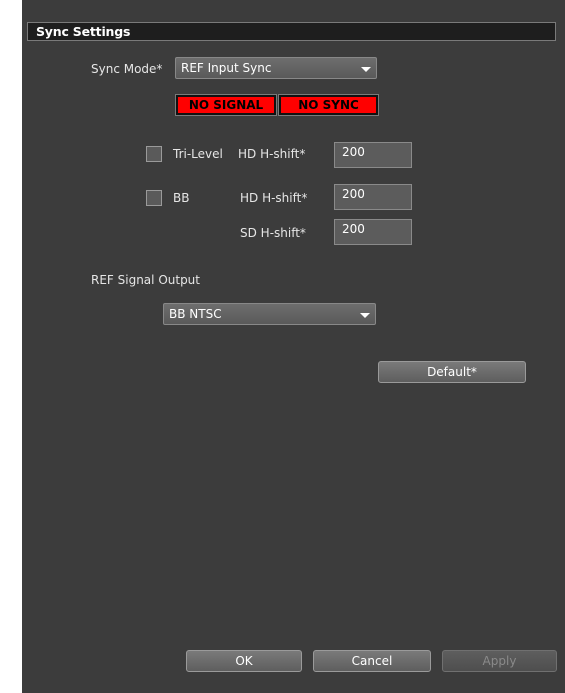 The image size is (565, 693). What do you see at coordinates (226, 68) in the screenshot?
I see `sync-mode-value: REF Input Sync` at bounding box center [226, 68].